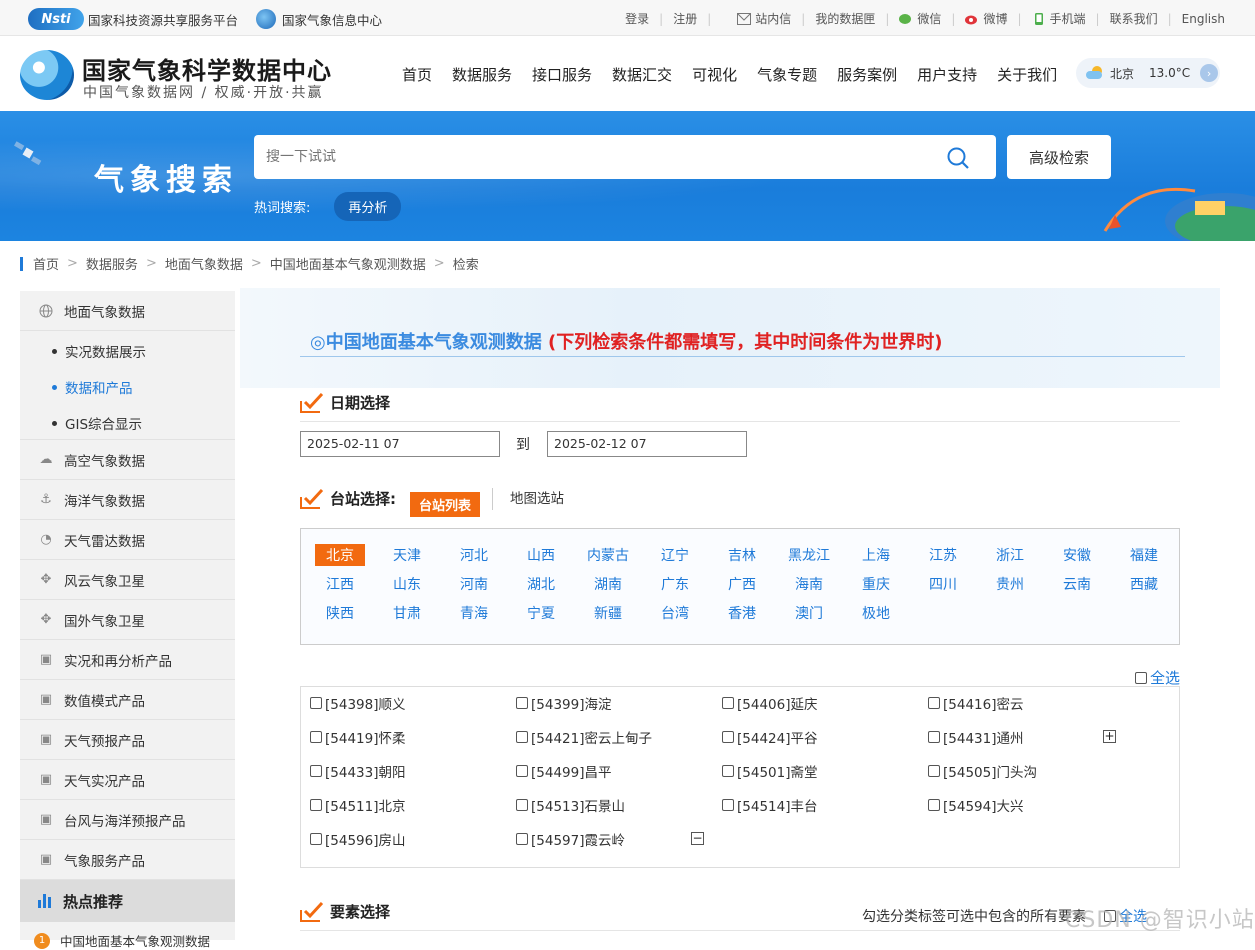 This screenshot has width=1255, height=950. Describe the element at coordinates (675, 613) in the screenshot. I see `province-option: 台湾` at that location.